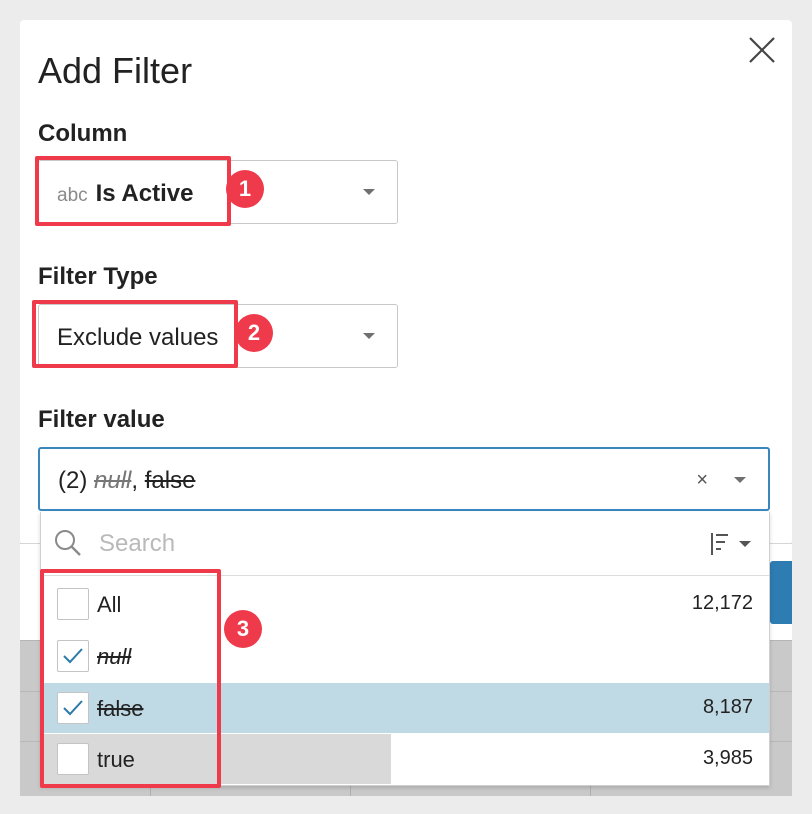 This screenshot has width=812, height=814. What do you see at coordinates (781, 592) in the screenshot?
I see `apply-button` at bounding box center [781, 592].